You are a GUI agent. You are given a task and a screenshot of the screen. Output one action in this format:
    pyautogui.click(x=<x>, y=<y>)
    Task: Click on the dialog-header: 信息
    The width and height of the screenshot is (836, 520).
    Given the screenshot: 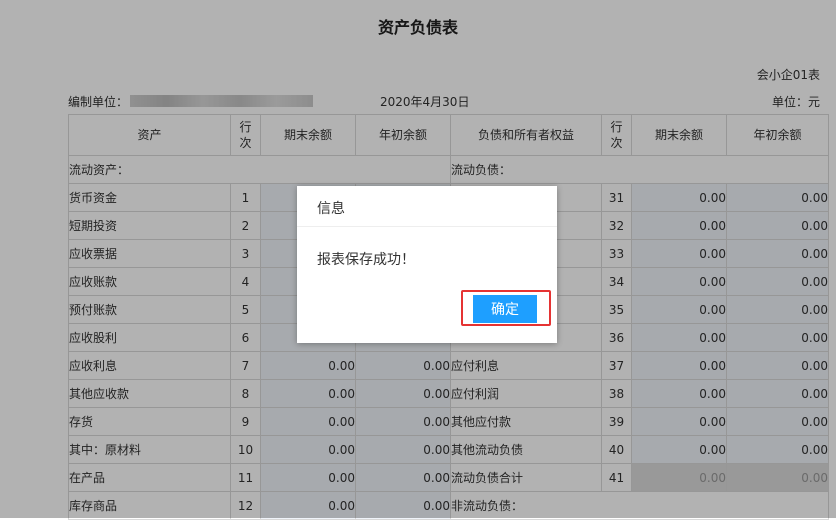 What is the action you would take?
    pyautogui.click(x=427, y=206)
    